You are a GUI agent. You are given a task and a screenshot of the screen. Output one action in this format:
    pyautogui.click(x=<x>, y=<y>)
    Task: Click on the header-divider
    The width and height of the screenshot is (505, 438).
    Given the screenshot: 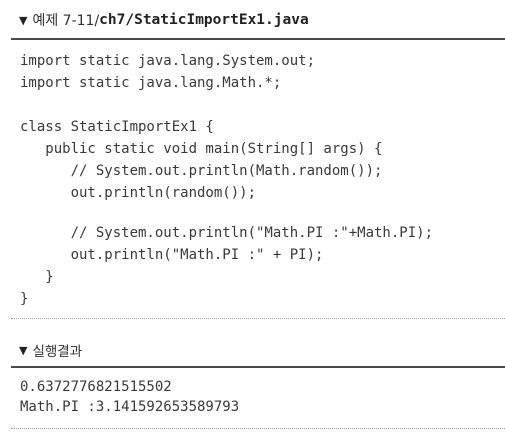 What is the action you would take?
    pyautogui.click(x=258, y=39)
    